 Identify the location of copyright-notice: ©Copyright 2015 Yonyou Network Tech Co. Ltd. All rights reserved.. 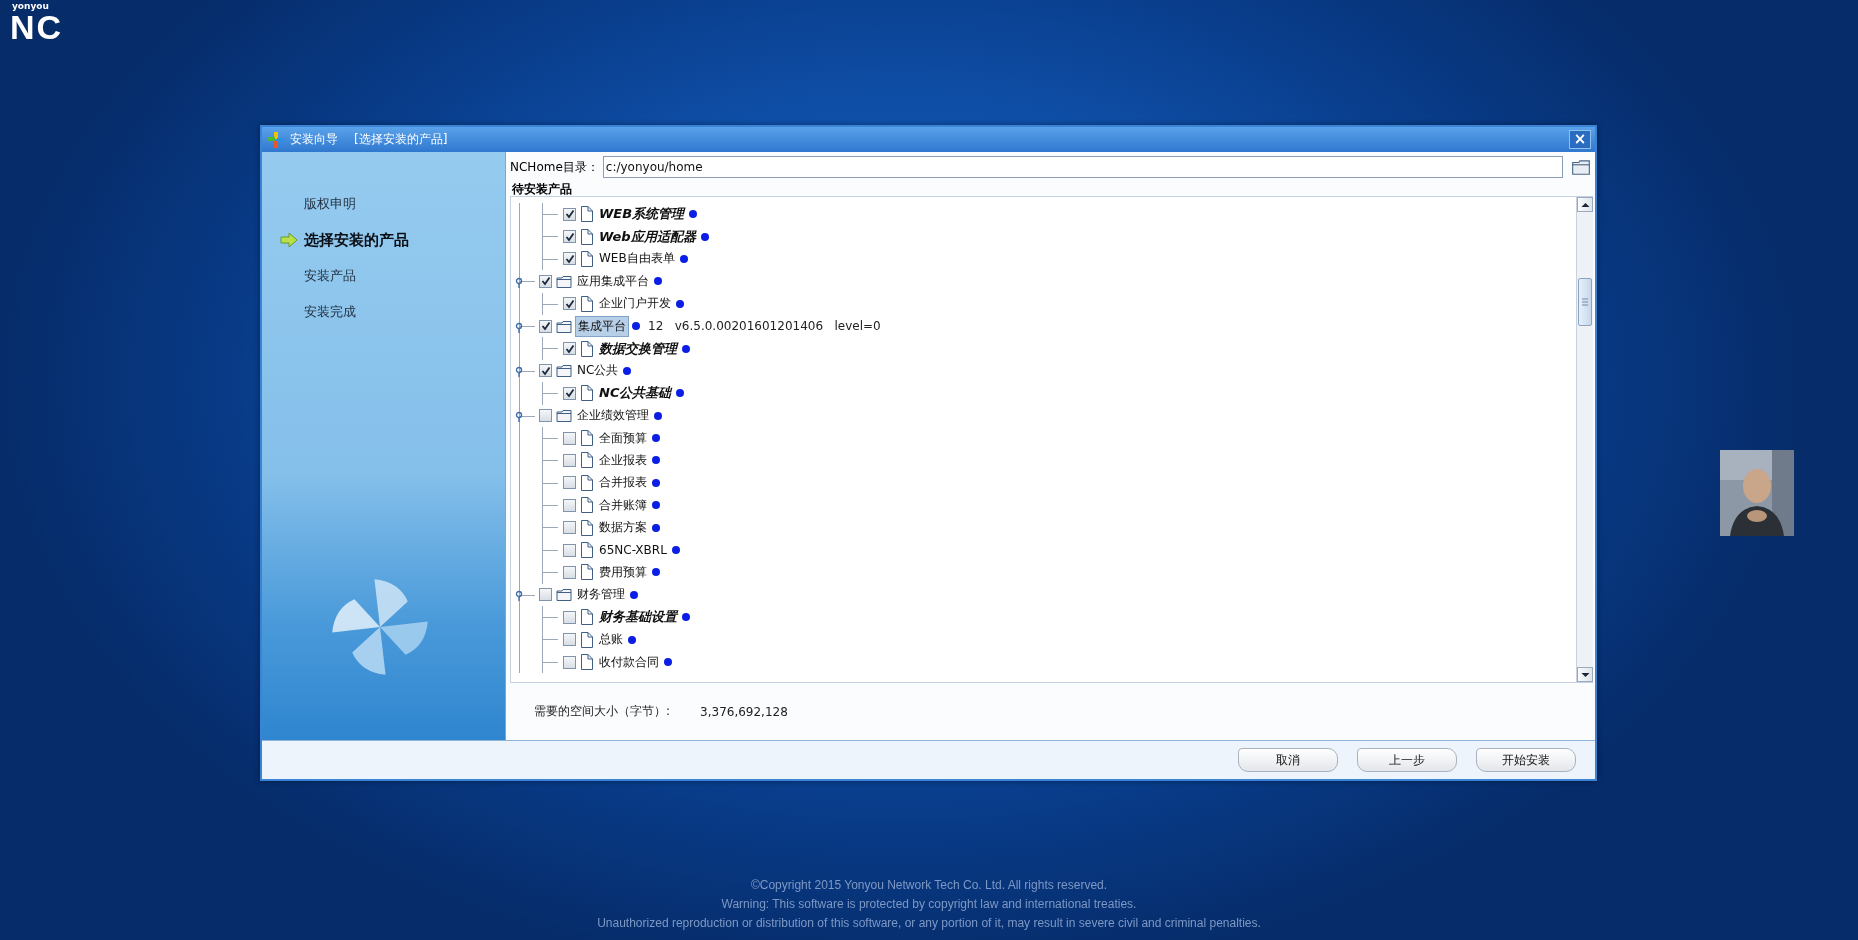
(929, 885).